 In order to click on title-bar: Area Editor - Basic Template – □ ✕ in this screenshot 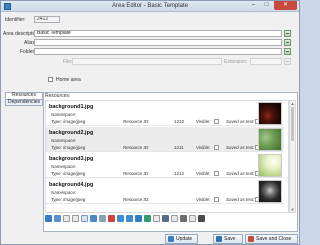, I will do `click(150, 6)`.